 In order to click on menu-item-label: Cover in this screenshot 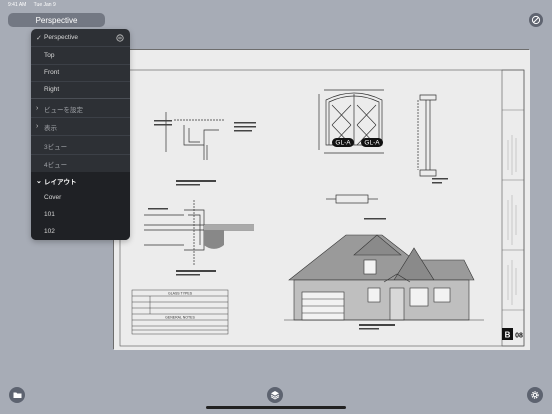, I will do `click(53, 197)`.